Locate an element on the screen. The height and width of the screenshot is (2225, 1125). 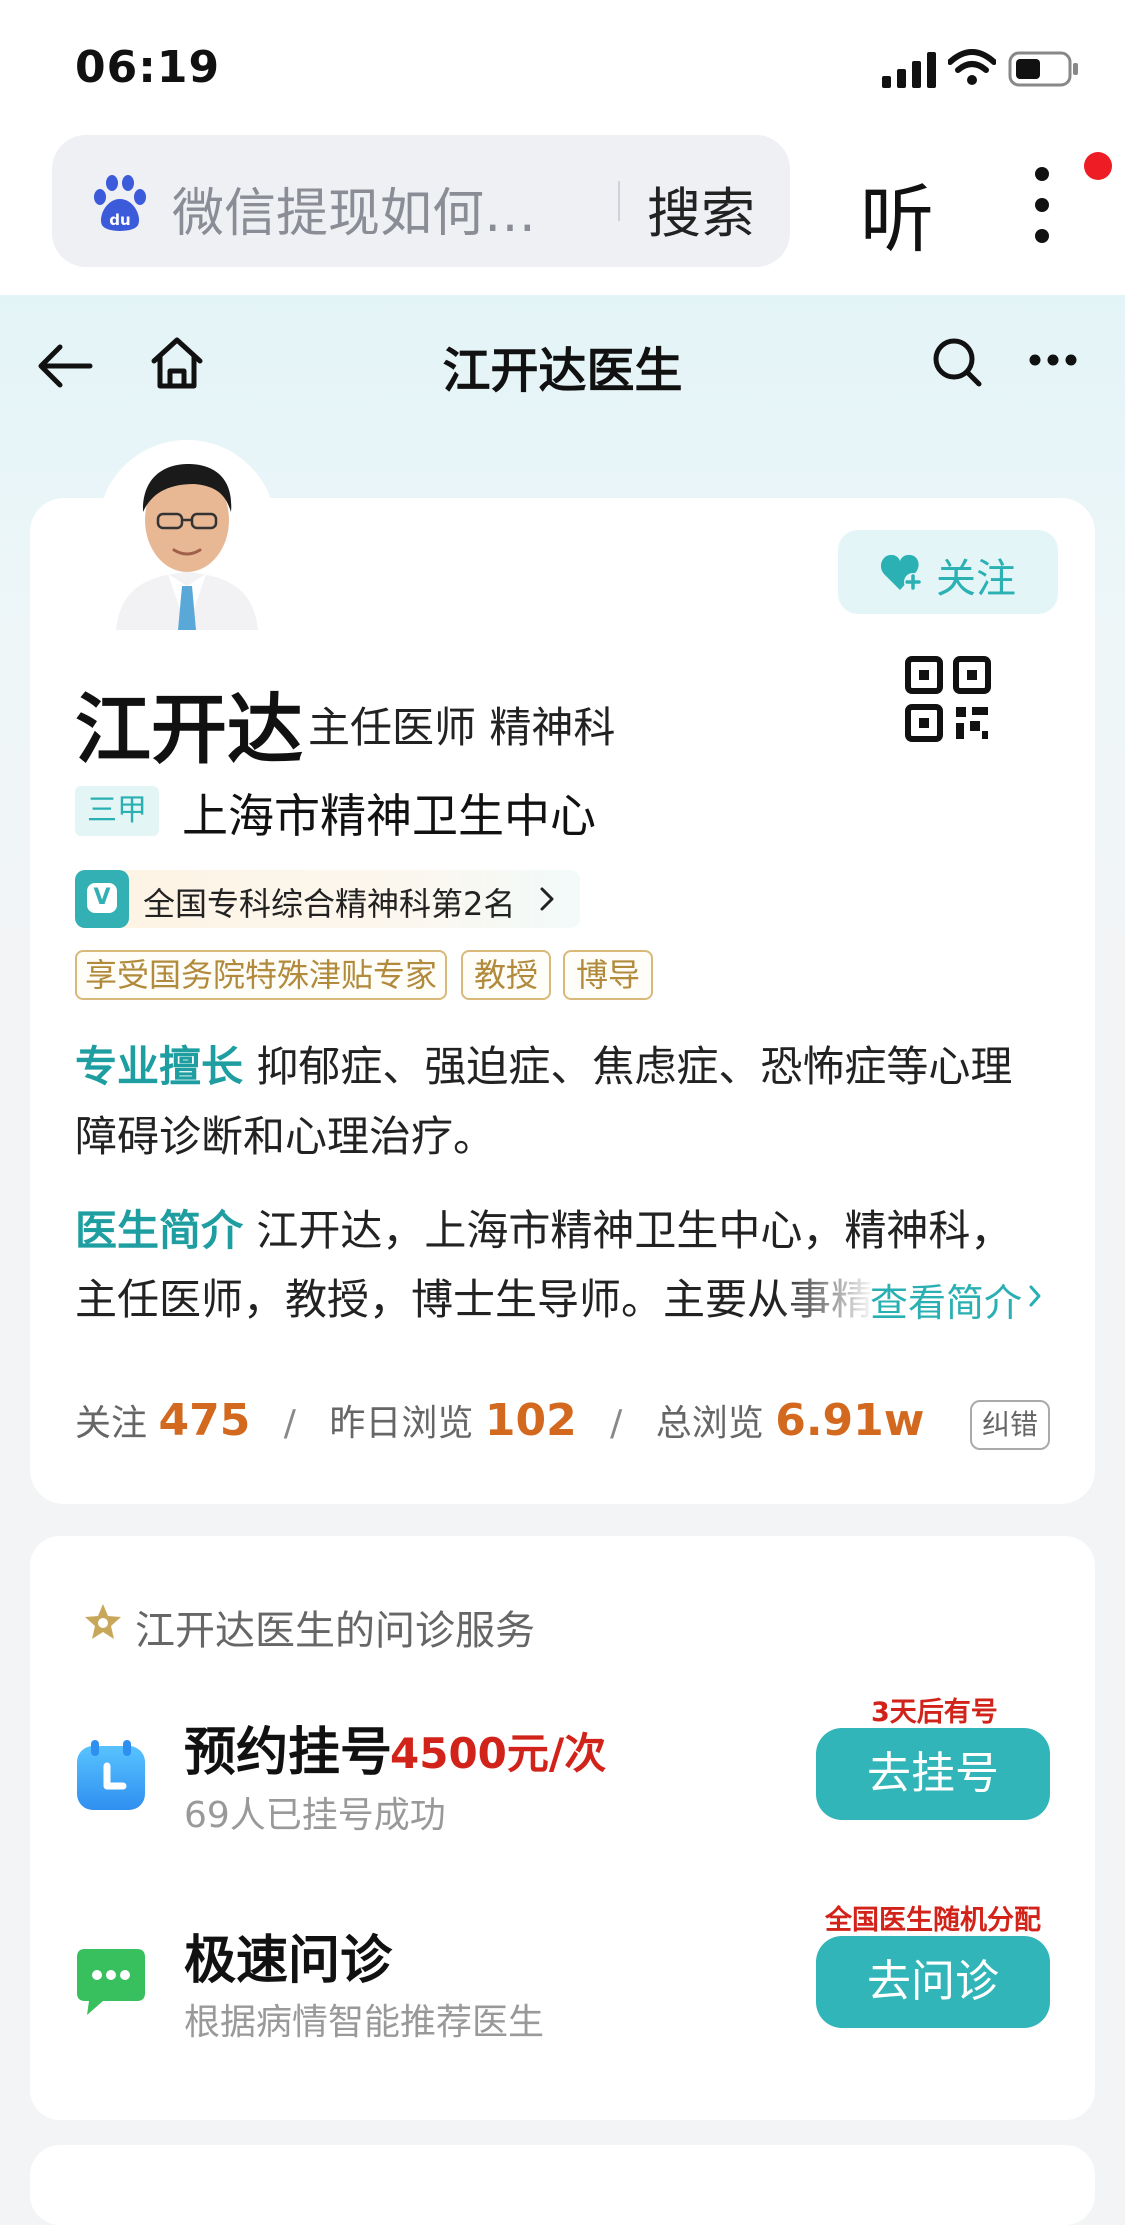
stat-yesterday-value: 102 is located at coordinates (530, 1420).